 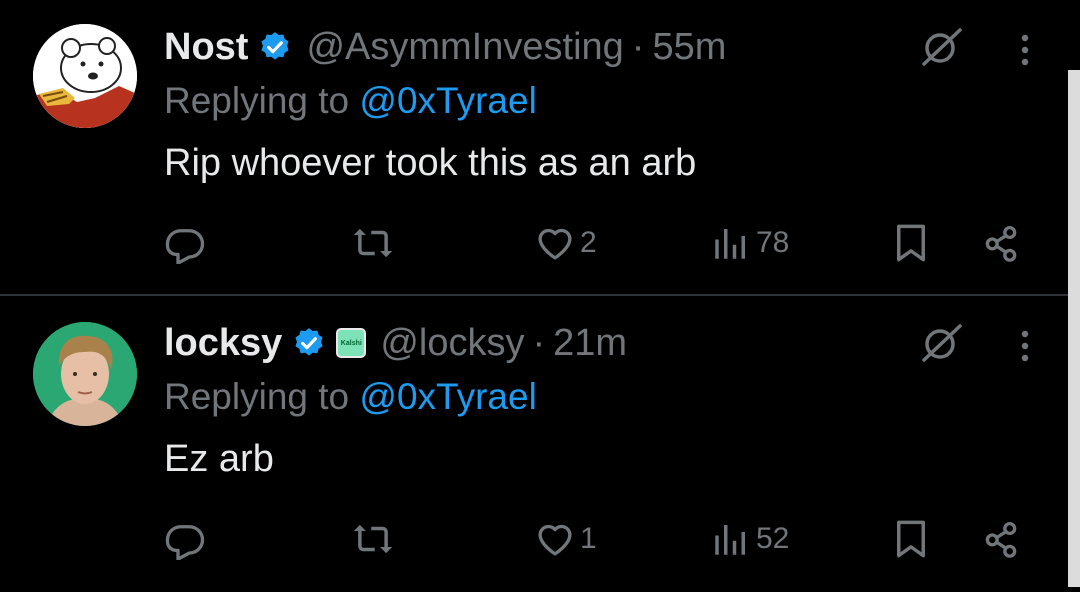 I want to click on affiliate-badge-label: Kalshi, so click(x=351, y=343).